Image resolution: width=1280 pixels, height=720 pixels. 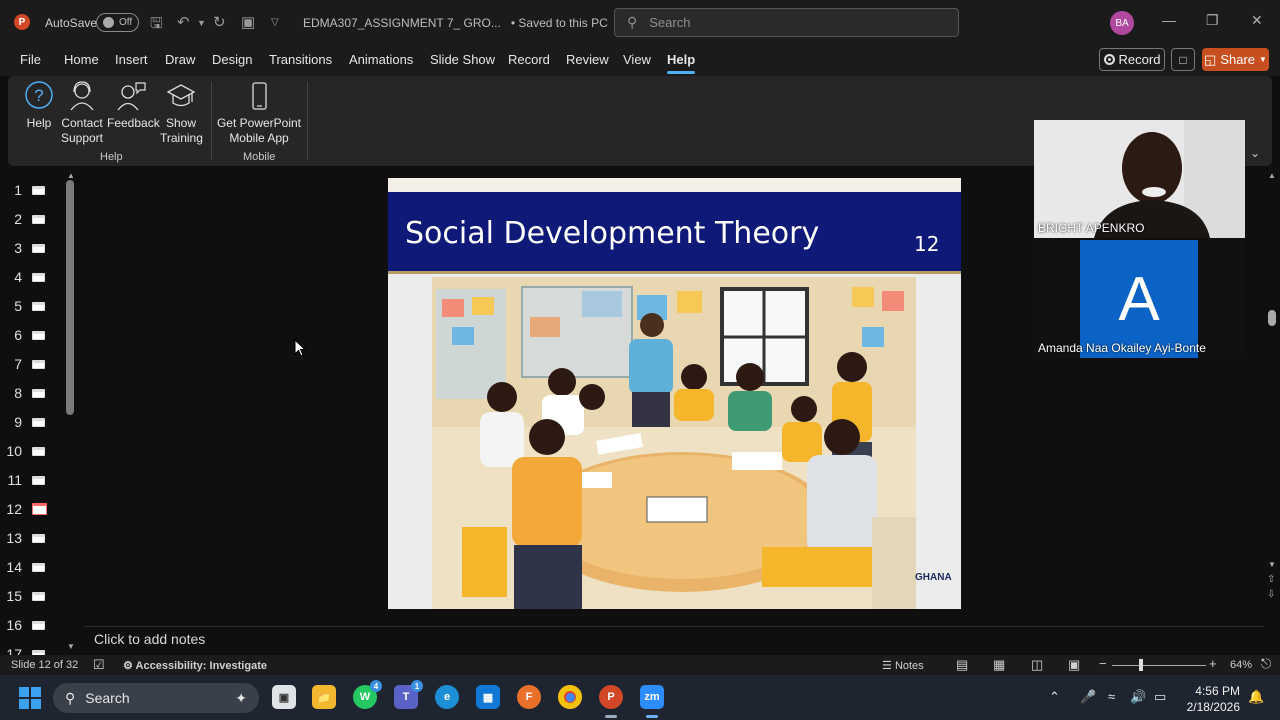 I want to click on taskbar-search: ⚲ Search ✦, so click(x=156, y=698).